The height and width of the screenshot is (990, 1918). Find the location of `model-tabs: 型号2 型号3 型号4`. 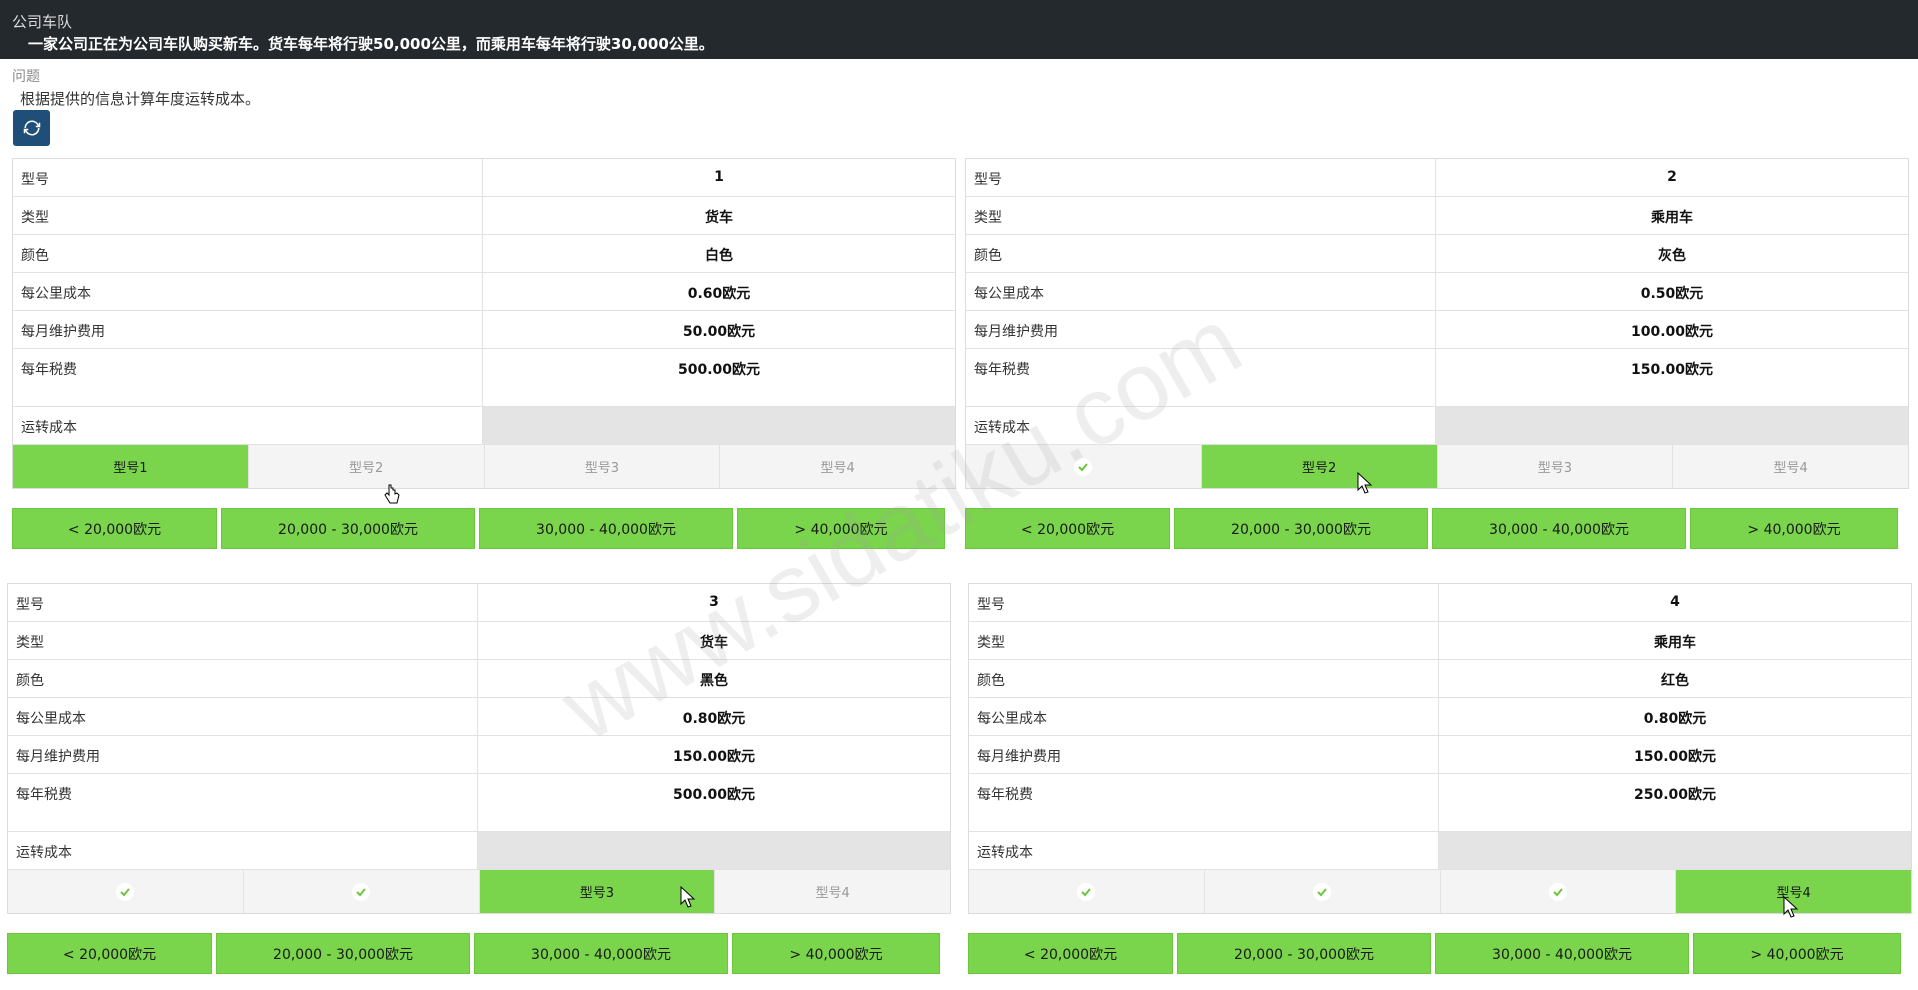

model-tabs: 型号2 型号3 型号4 is located at coordinates (1437, 466).